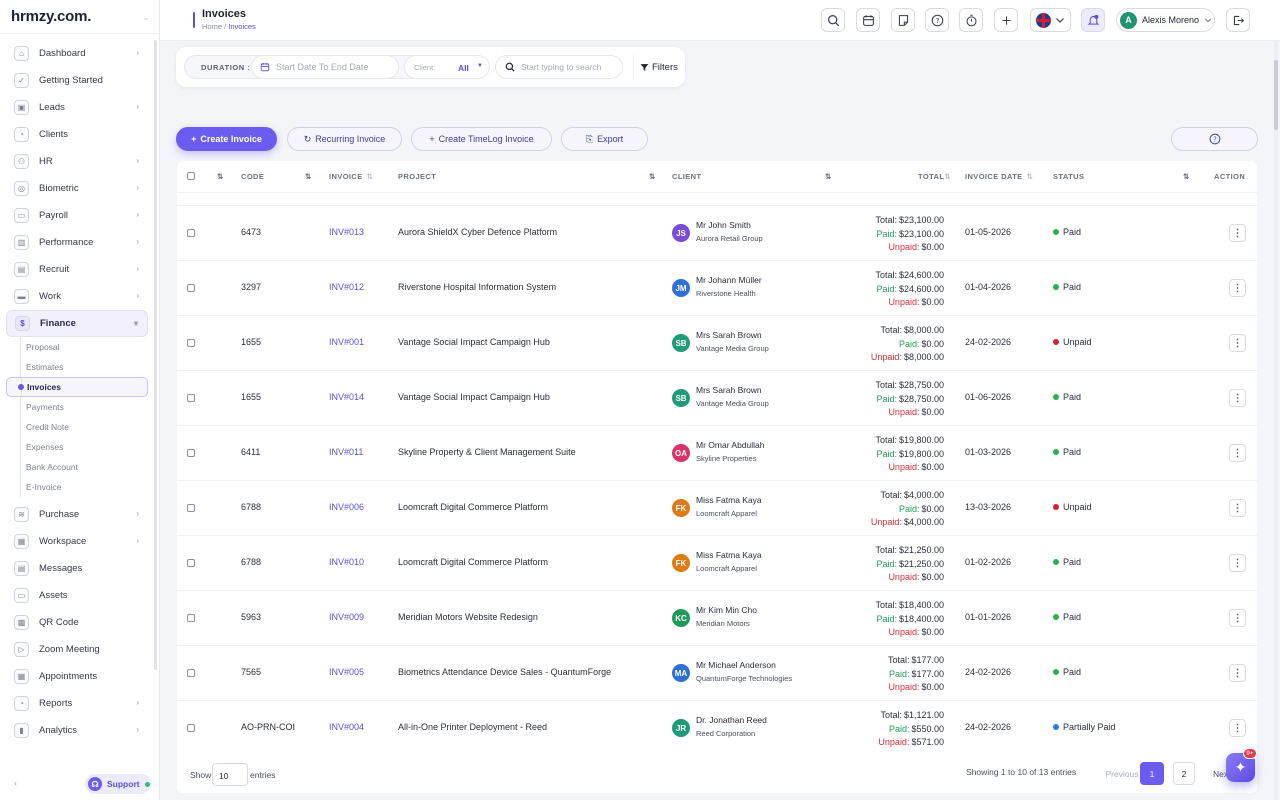 The image size is (1280, 800). Describe the element at coordinates (77, 242) in the screenshot. I see `sidebar-item-performance: ▥ Performance ›` at that location.